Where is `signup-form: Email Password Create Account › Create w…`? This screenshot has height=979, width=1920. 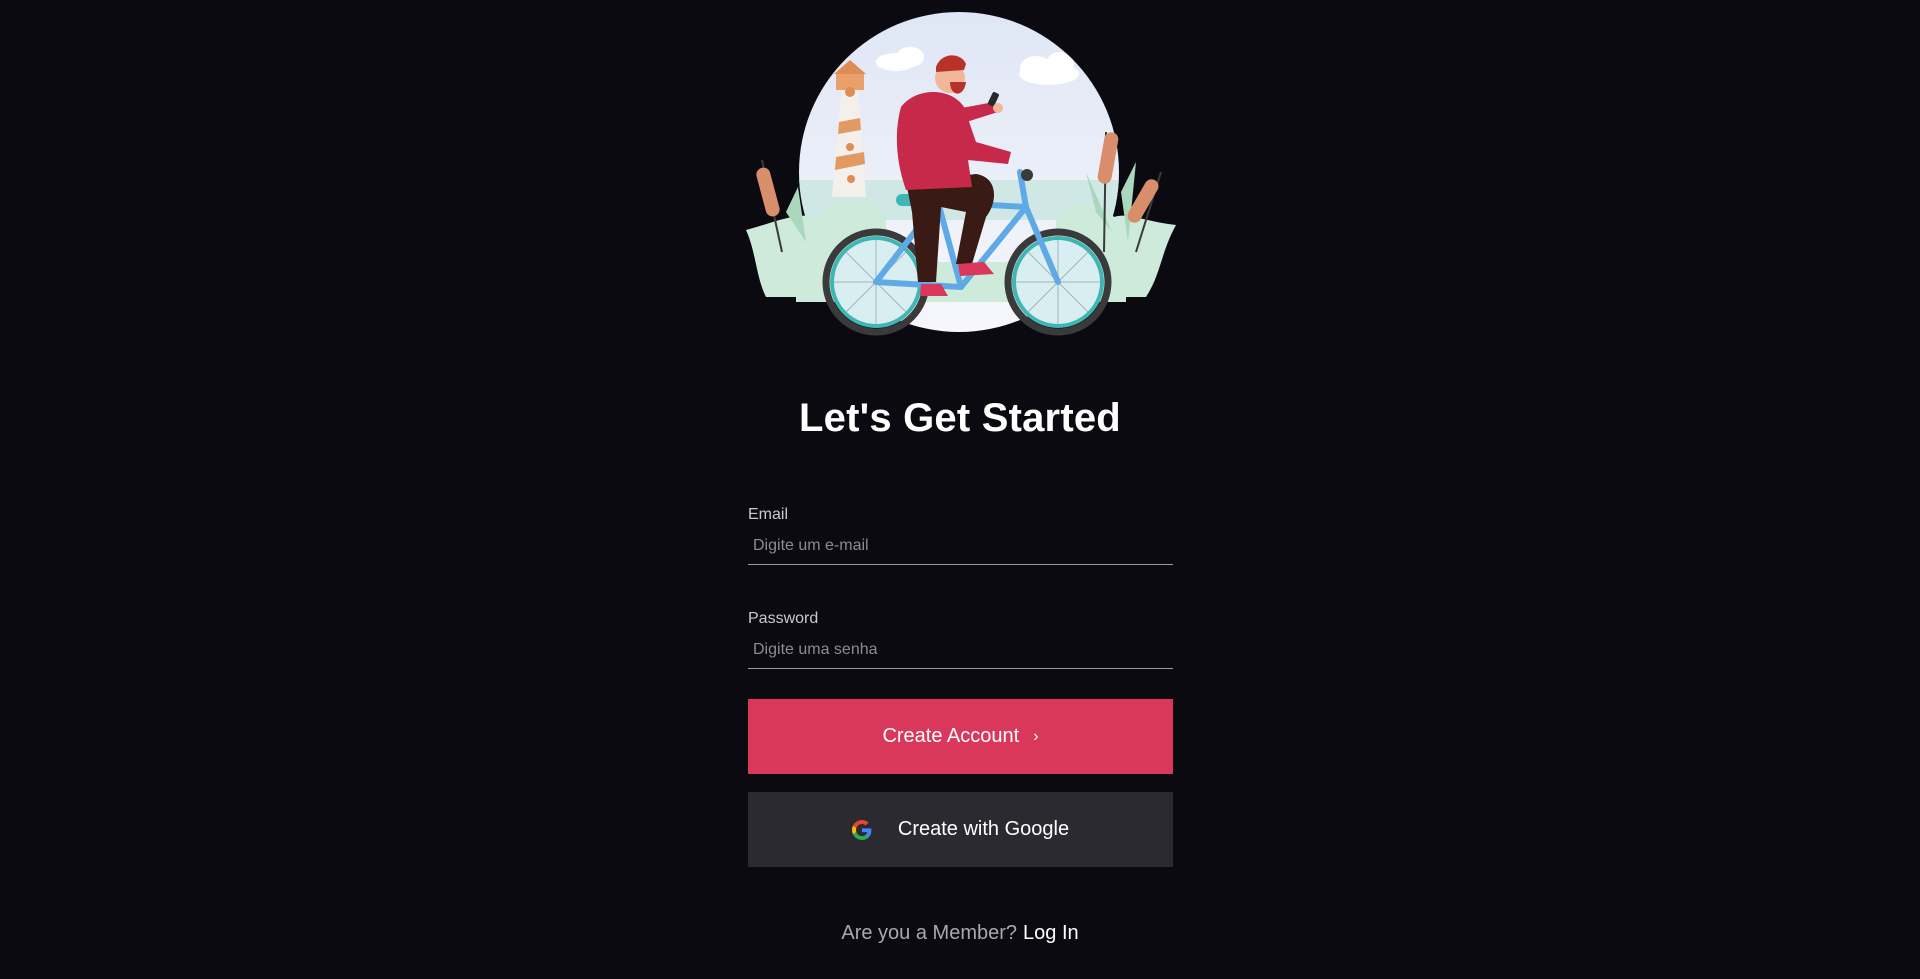
signup-form: Email Password Create Account › Create w… is located at coordinates (960, 686).